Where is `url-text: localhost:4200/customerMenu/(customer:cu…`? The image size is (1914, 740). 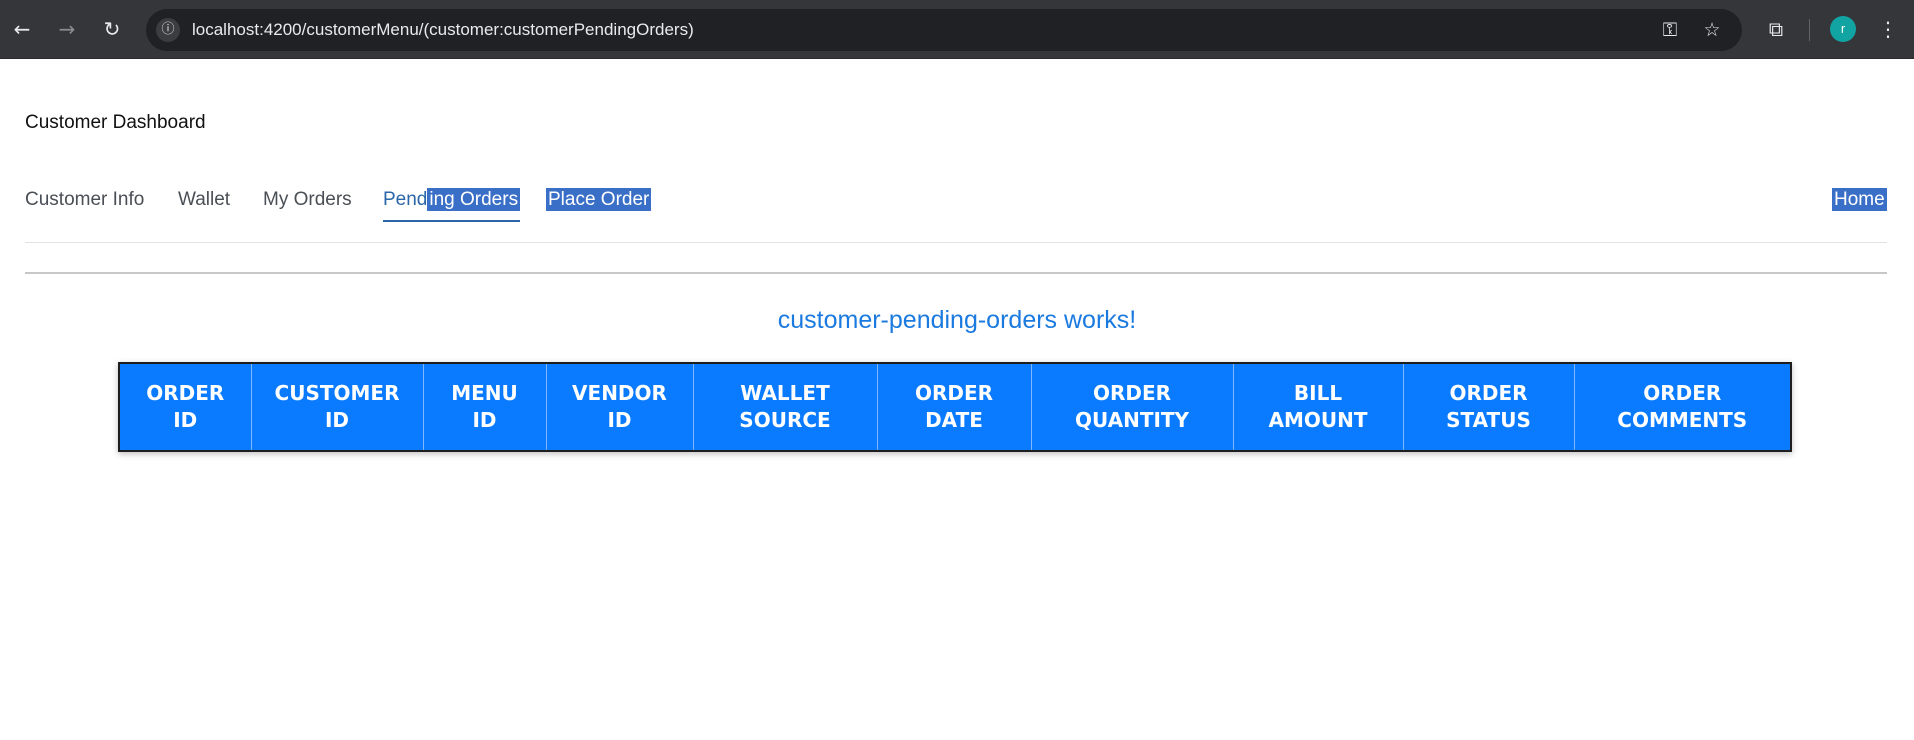 url-text: localhost:4200/customerMenu/(customer:cu… is located at coordinates (443, 30).